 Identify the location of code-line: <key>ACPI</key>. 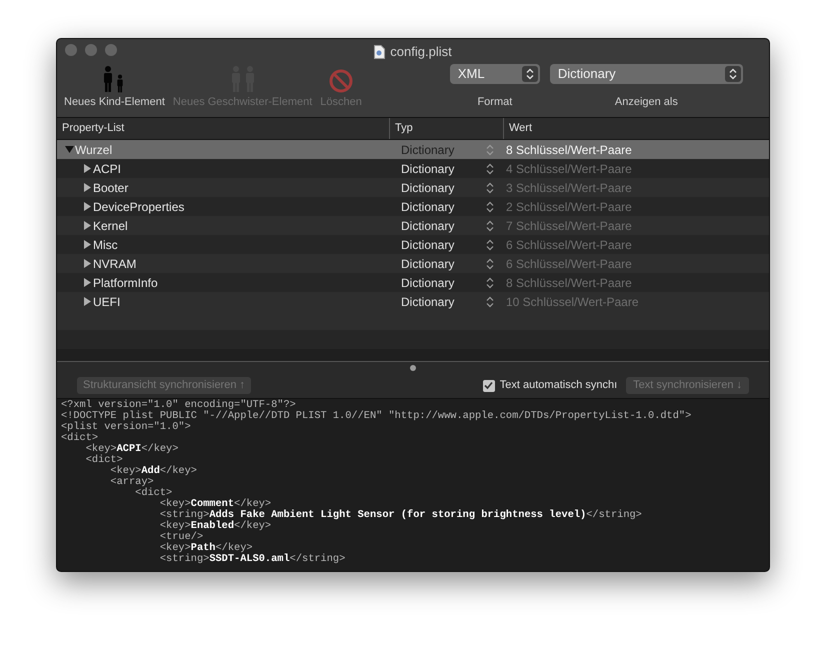
(131, 449).